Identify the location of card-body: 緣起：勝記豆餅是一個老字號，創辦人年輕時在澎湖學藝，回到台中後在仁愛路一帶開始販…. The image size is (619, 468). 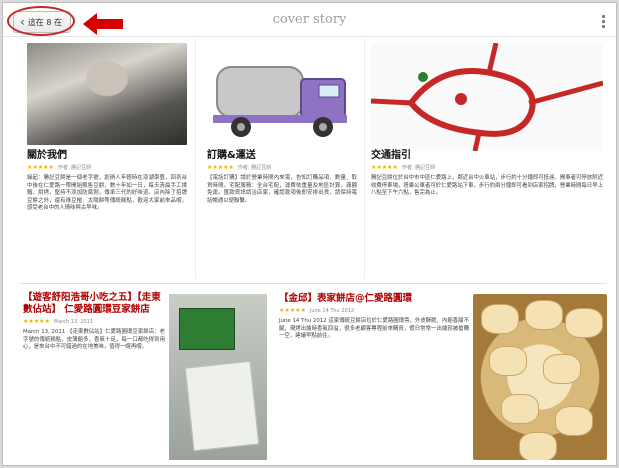
(107, 193).